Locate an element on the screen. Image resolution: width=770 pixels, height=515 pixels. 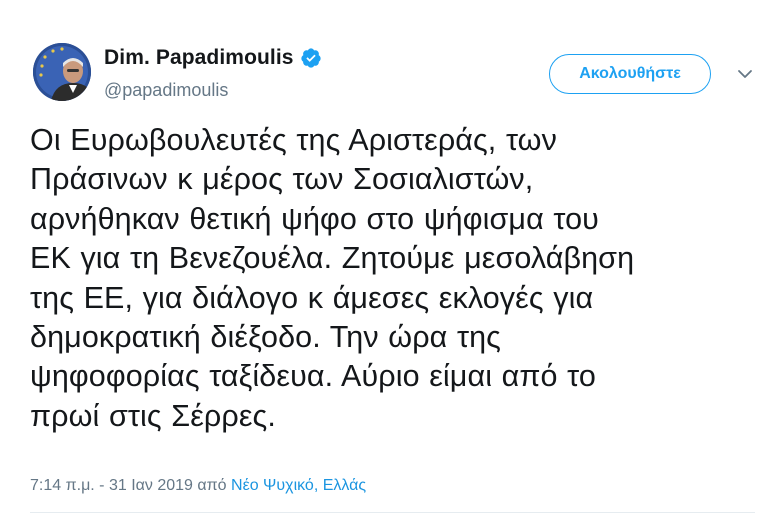
profile-photo is located at coordinates (62, 72).